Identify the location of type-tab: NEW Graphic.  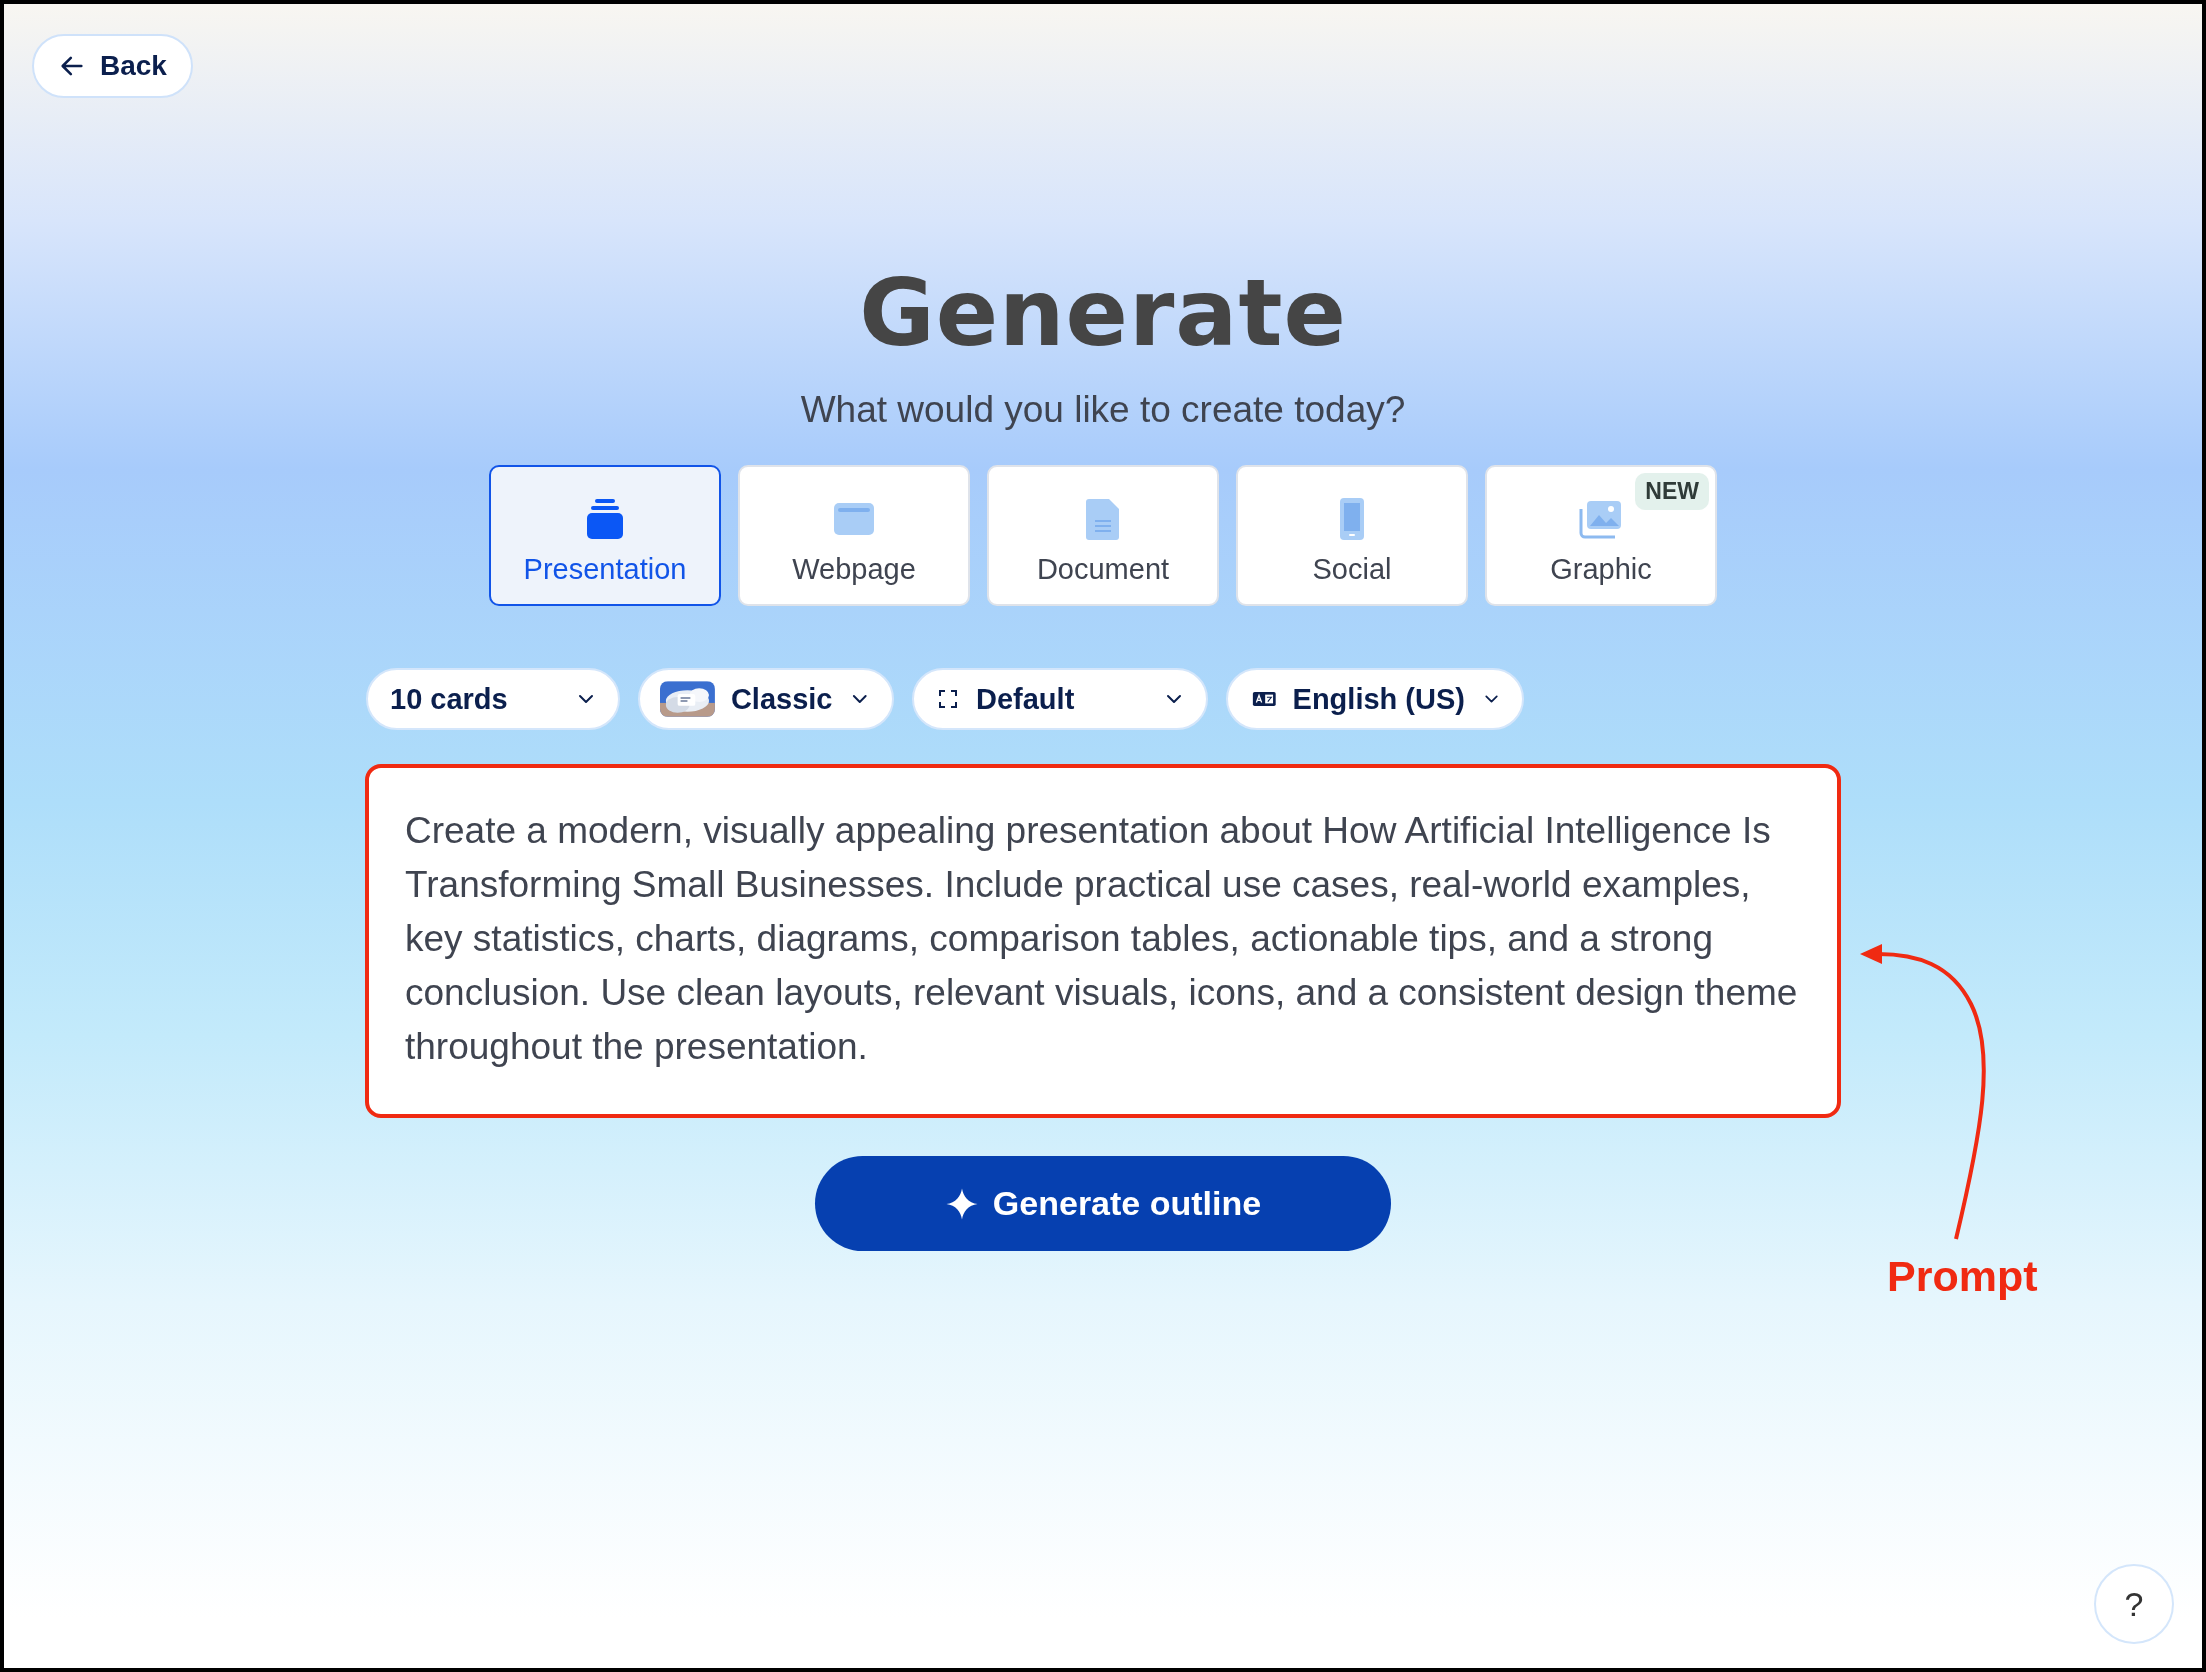
(1601, 535).